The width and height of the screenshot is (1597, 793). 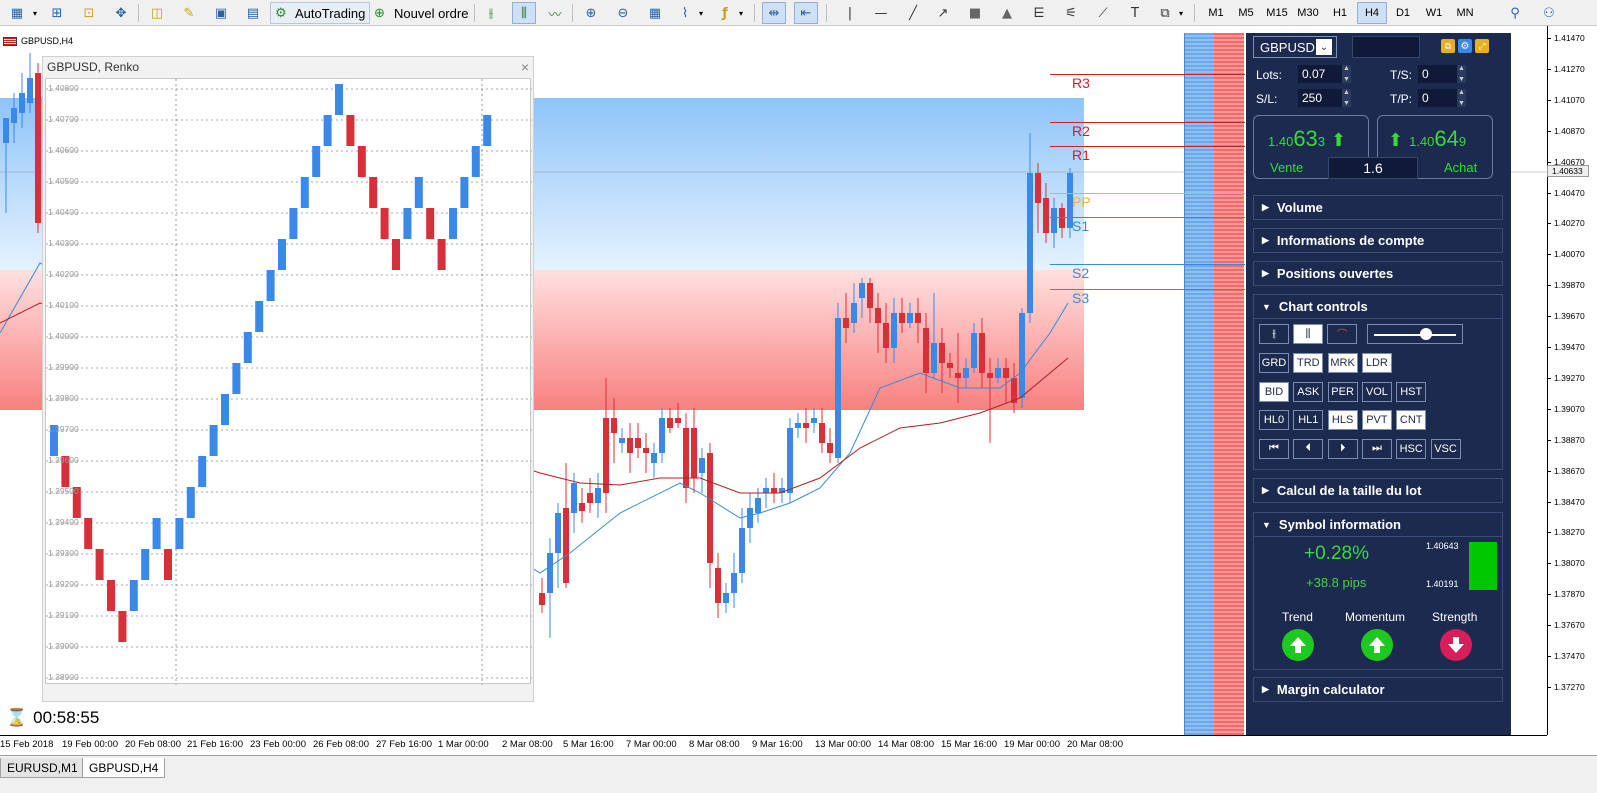 I want to click on next-page-icon: ⏵, so click(x=1342, y=448).